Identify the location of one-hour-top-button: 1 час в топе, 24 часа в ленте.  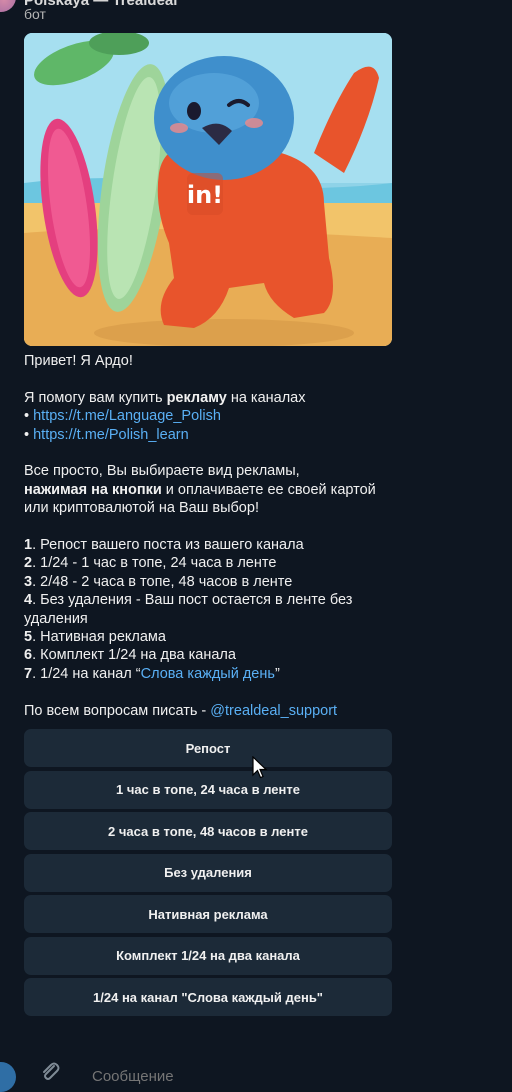
(208, 789).